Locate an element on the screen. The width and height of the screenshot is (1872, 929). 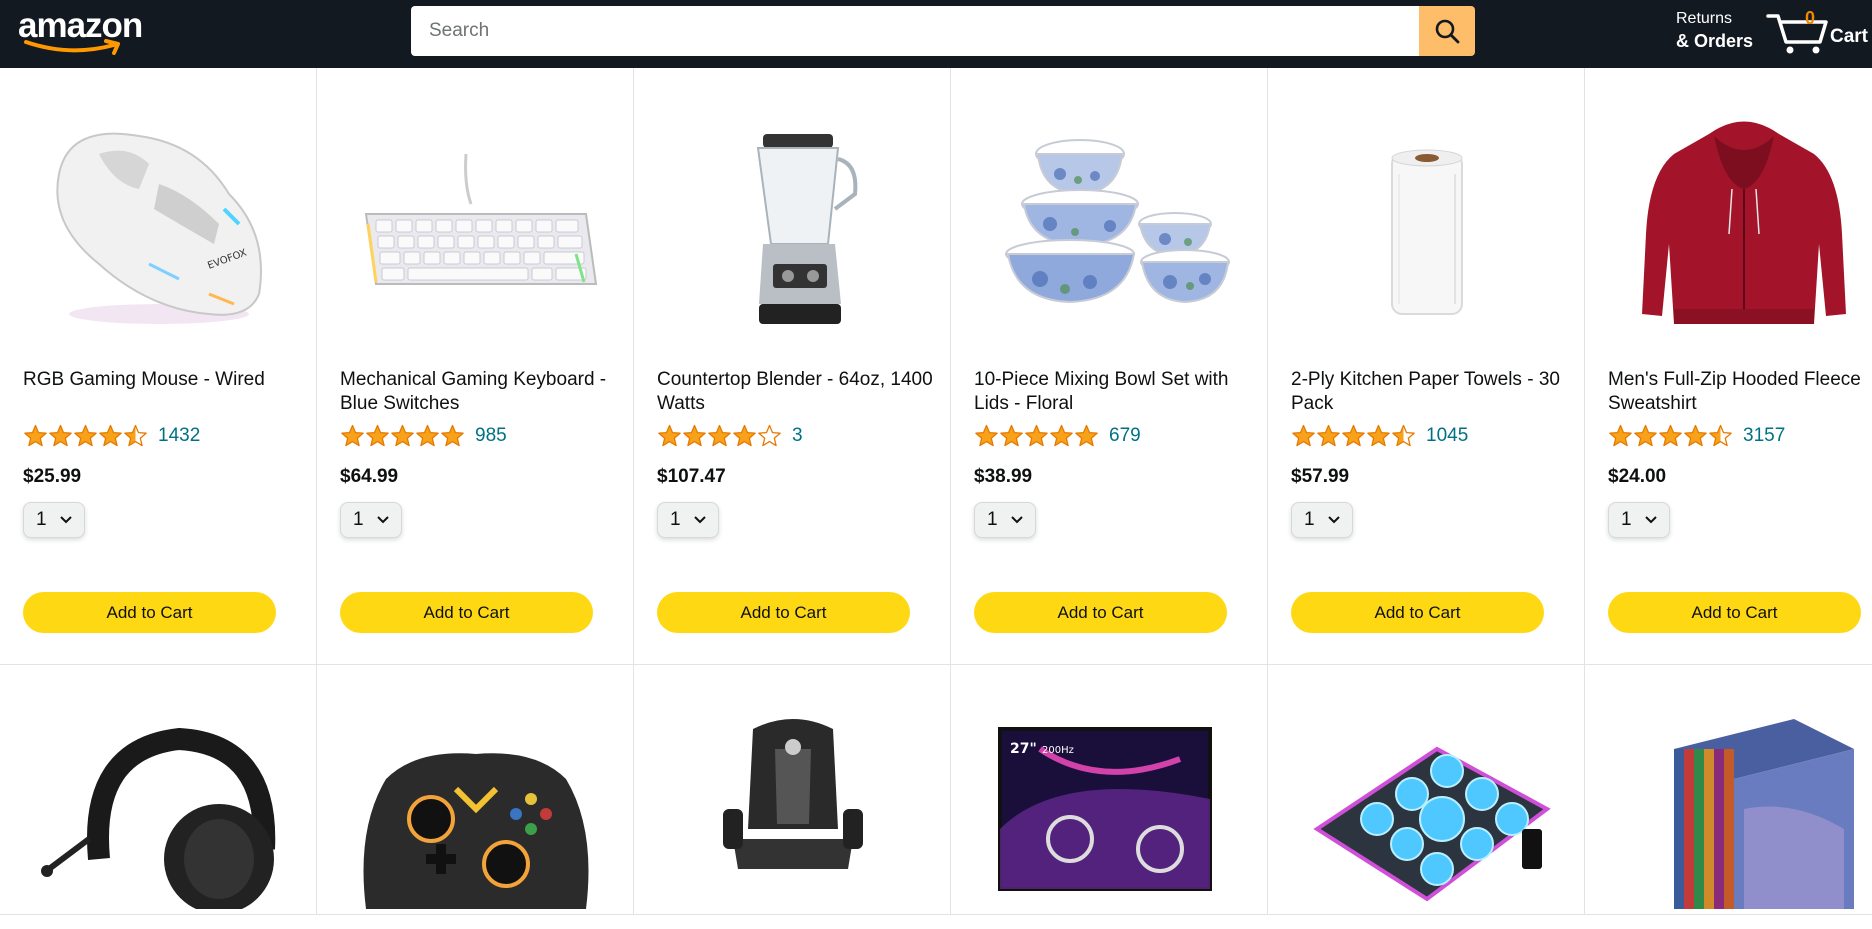
product-price: $64.99 is located at coordinates (369, 476).